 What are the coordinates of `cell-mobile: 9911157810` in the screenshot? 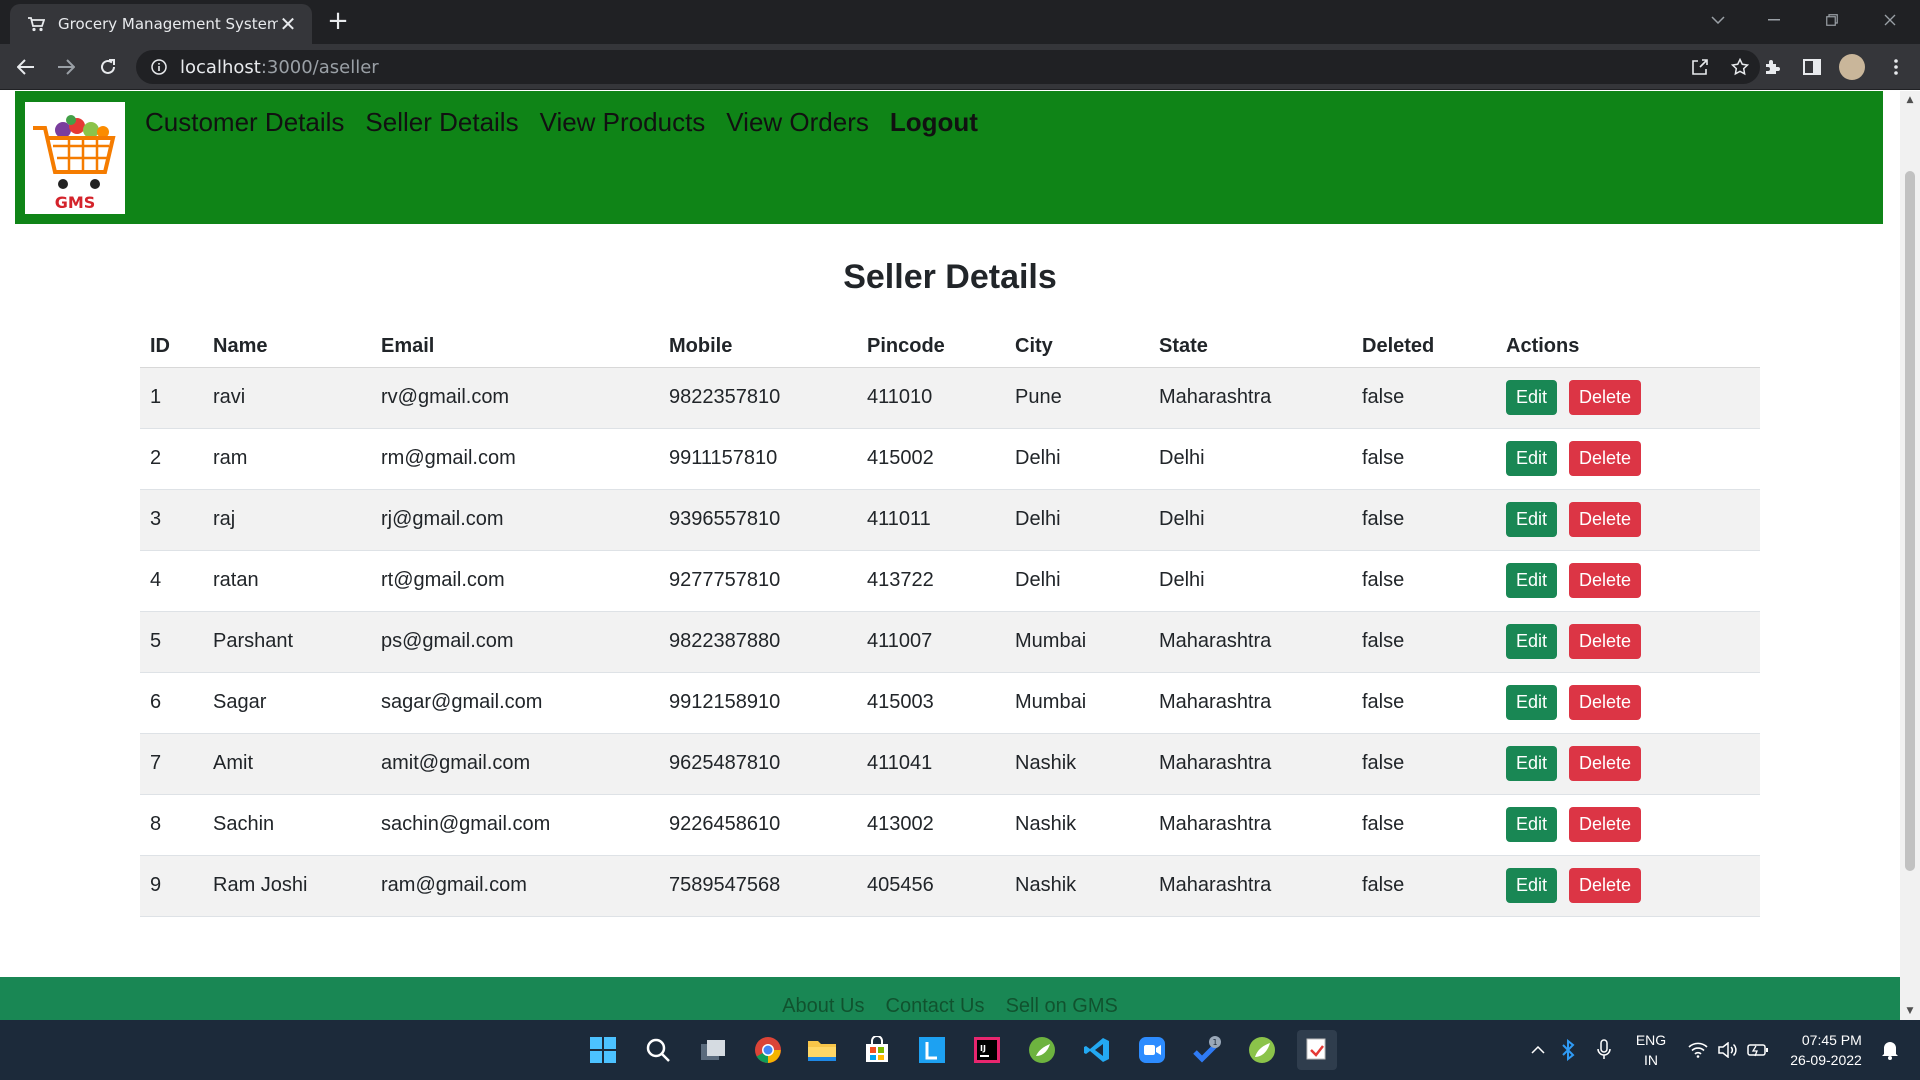 It's located at (758, 459).